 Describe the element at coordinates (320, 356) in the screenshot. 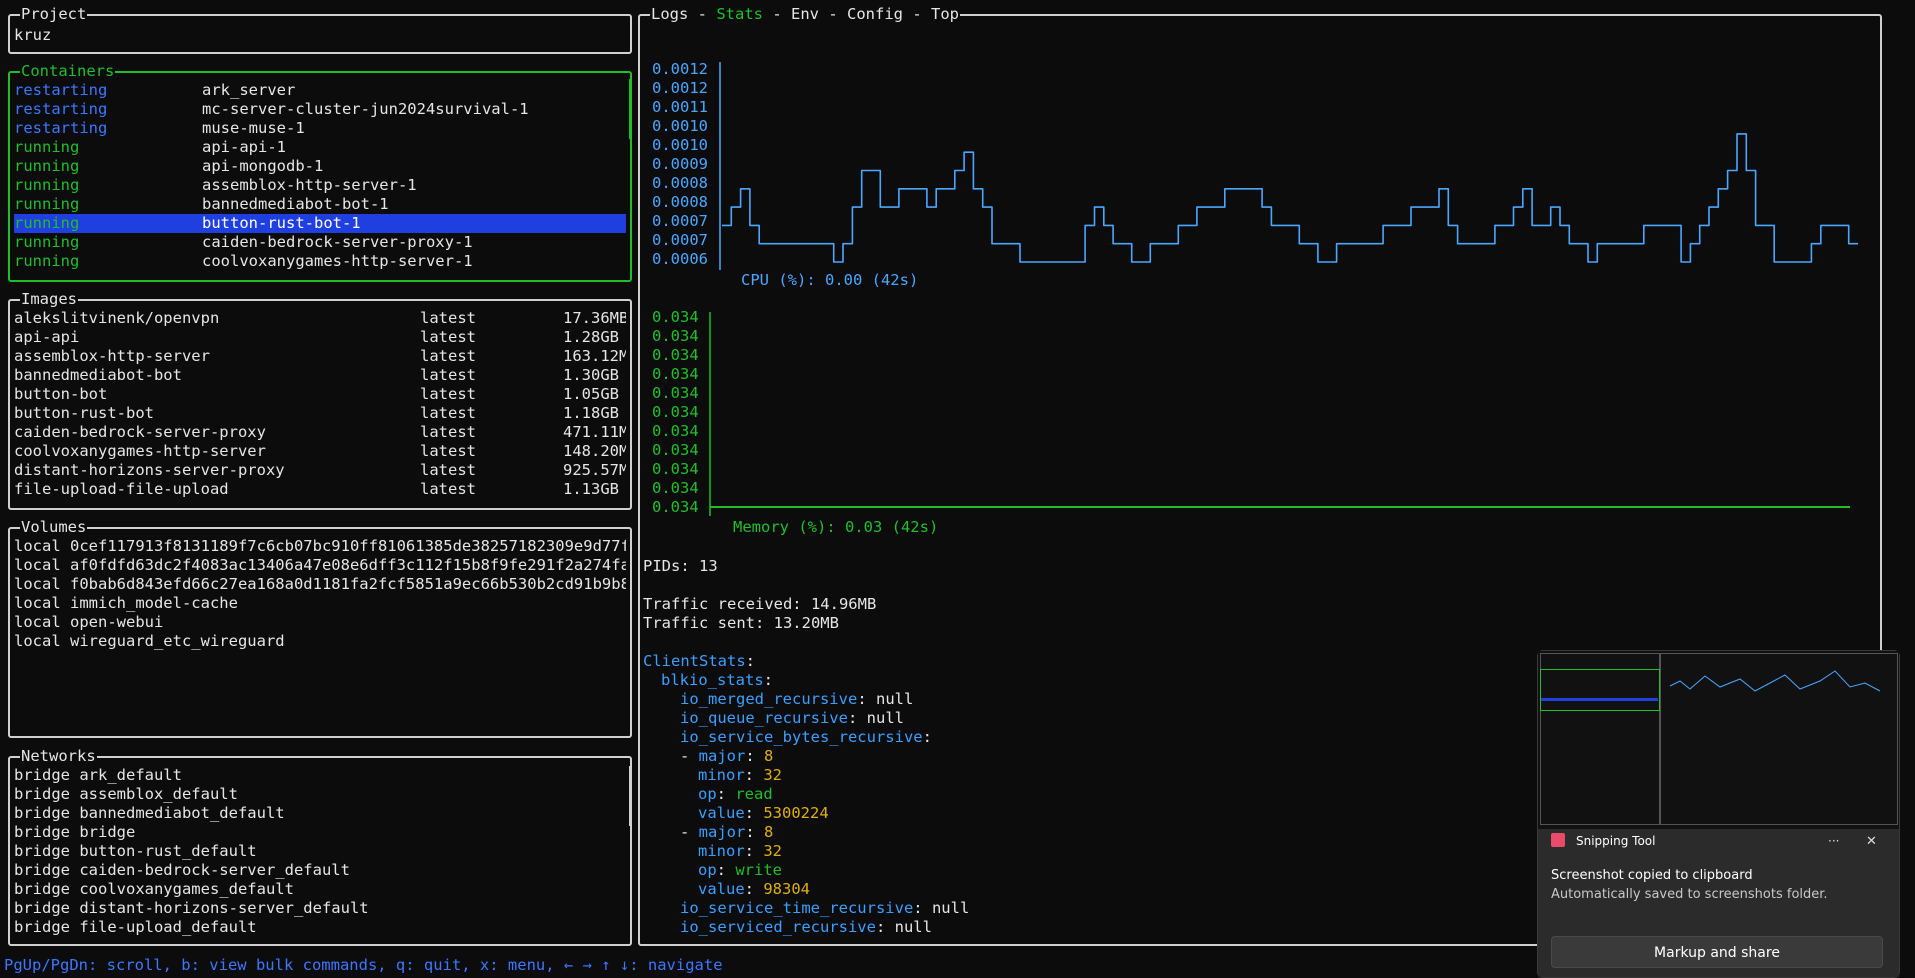

I see `image-row: assemblox-http-server latest 163.12M` at that location.